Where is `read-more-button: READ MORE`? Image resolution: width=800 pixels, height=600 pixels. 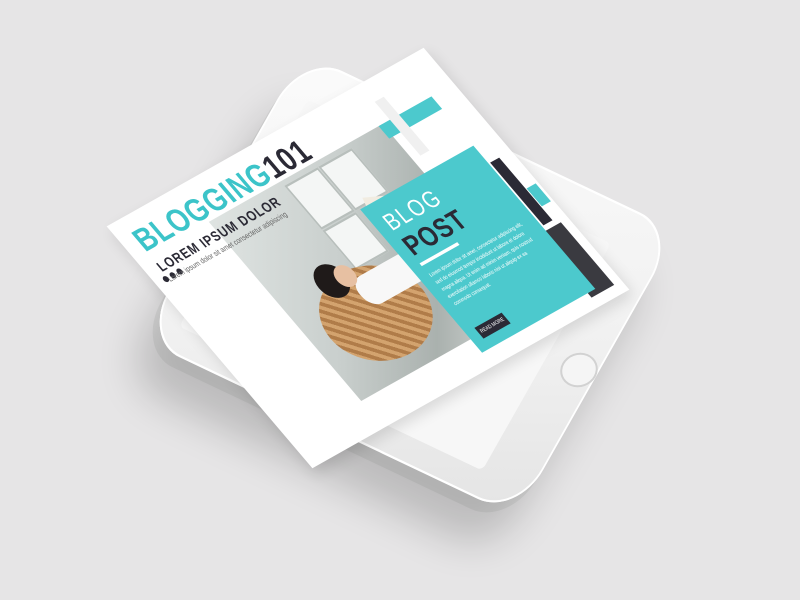 read-more-button: READ MORE is located at coordinates (492, 325).